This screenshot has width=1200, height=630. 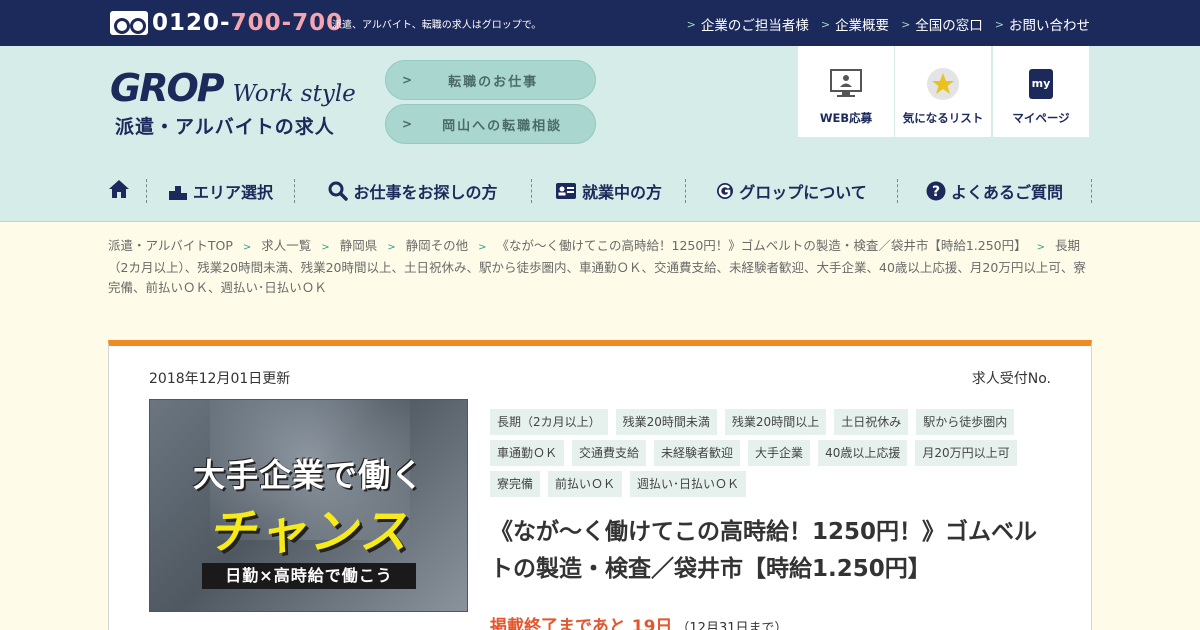 I want to click on site-tagline: 派遣、アルバイト、転職の求人はグロップで。, so click(x=437, y=25).